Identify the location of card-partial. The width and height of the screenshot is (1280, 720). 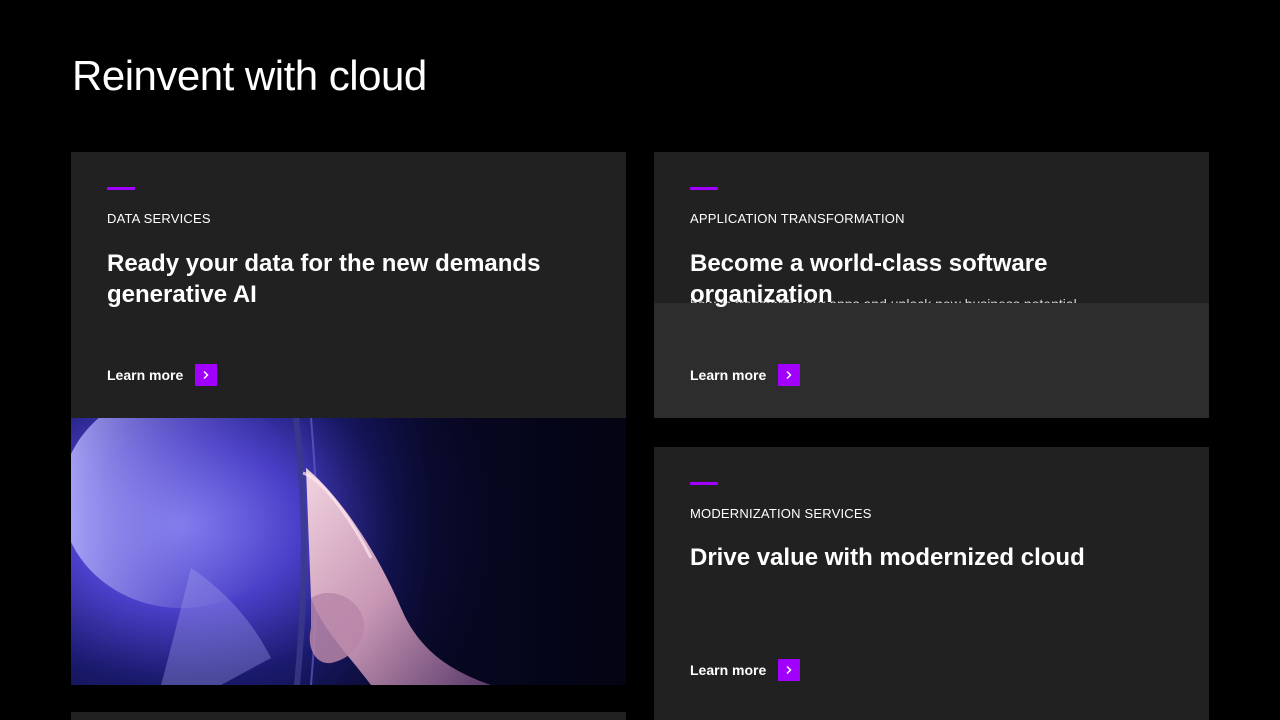
(348, 716).